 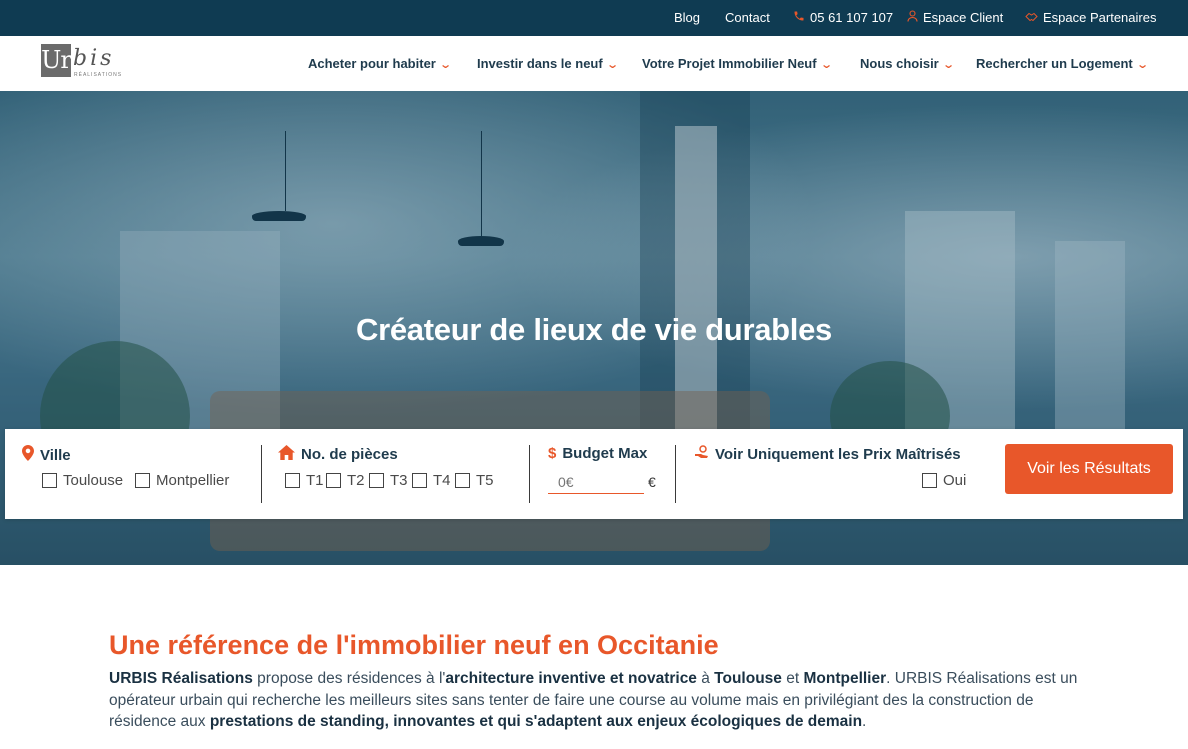 I want to click on budget-filter-label: $ Budget Max, so click(x=597, y=453).